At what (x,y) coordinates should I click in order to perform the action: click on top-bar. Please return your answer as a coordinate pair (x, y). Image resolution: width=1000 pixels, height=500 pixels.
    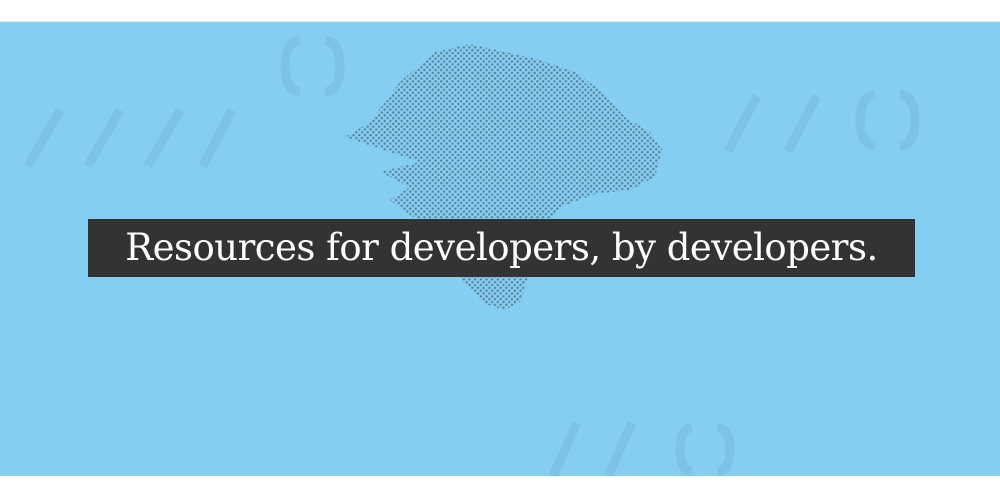
    Looking at the image, I should click on (500, 11).